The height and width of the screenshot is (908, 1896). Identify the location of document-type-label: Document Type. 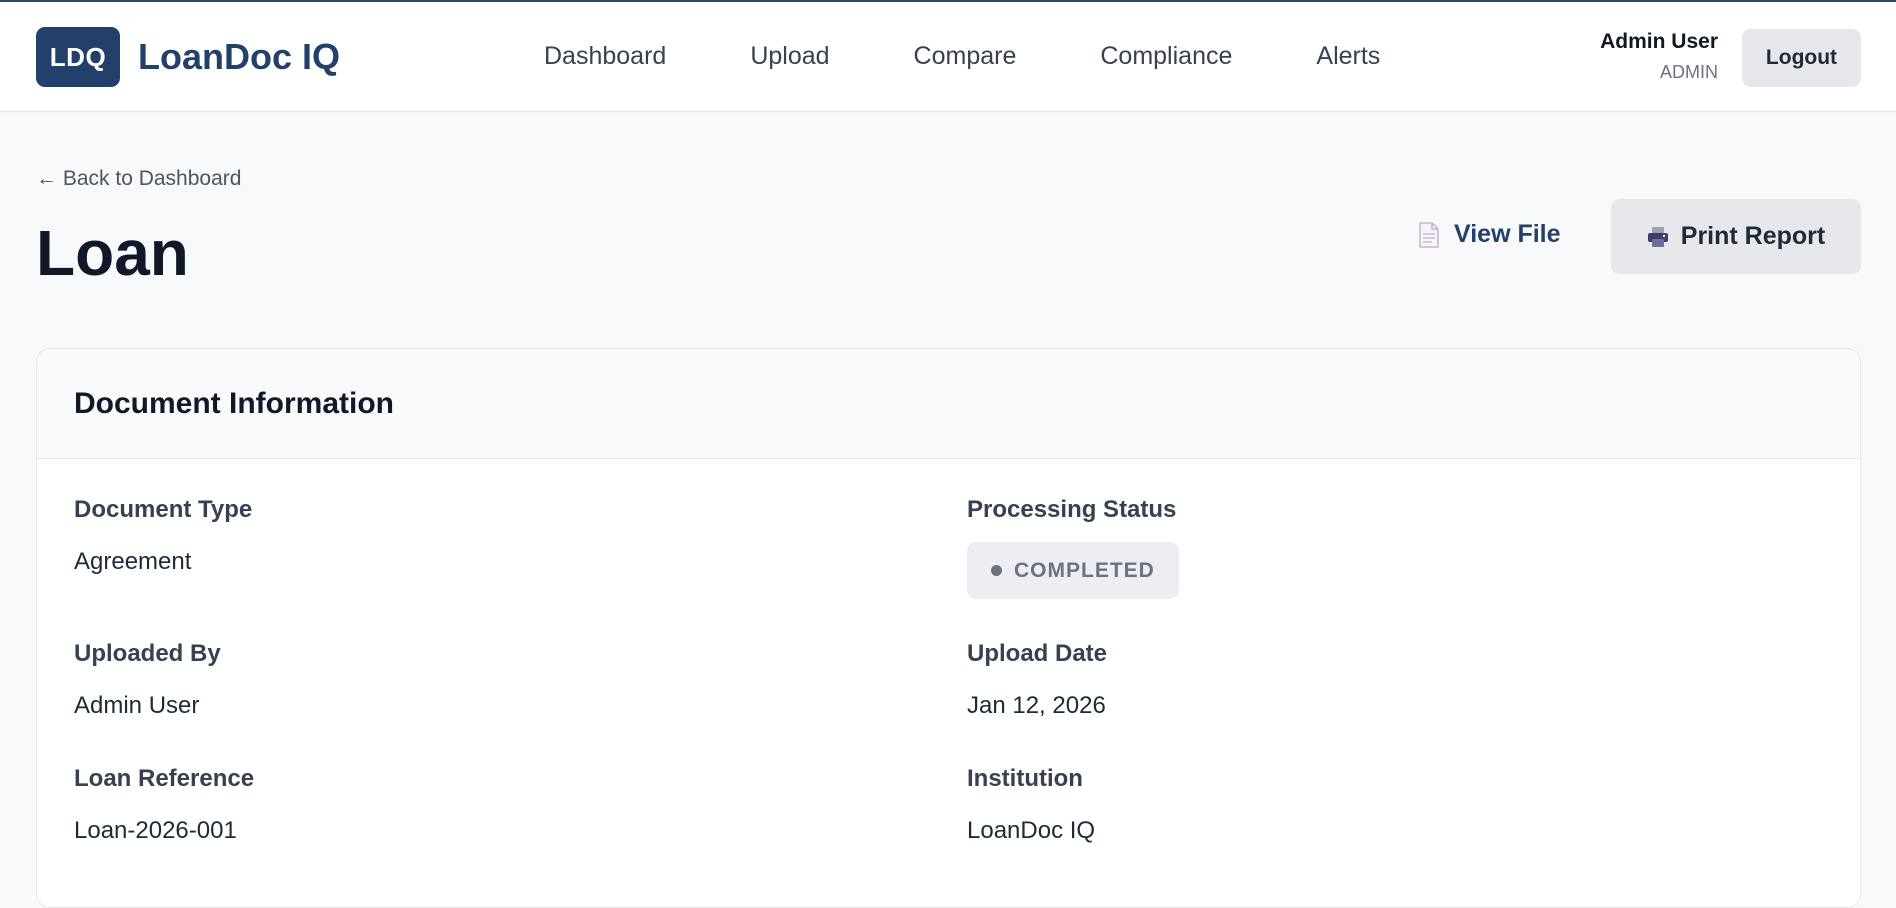
(163, 509).